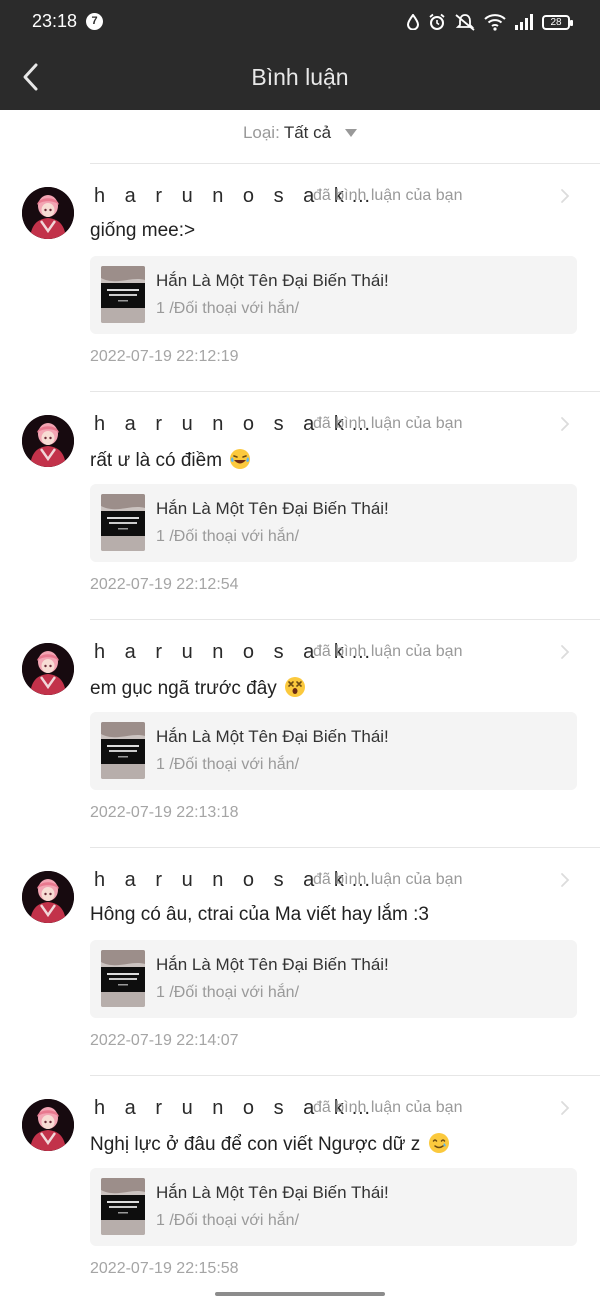 The width and height of the screenshot is (600, 1300). I want to click on comment-body: giống mee:>, so click(143, 230).